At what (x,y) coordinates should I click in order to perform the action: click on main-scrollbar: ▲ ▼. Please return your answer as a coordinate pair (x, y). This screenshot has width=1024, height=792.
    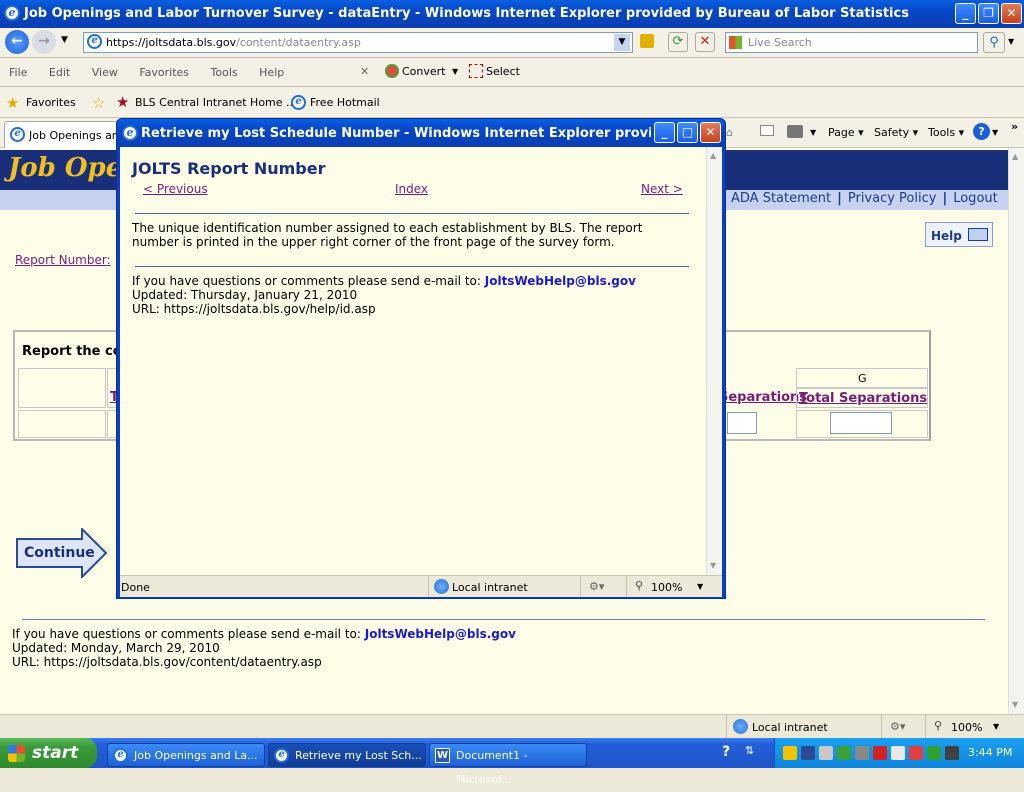
    Looking at the image, I should click on (1016, 431).